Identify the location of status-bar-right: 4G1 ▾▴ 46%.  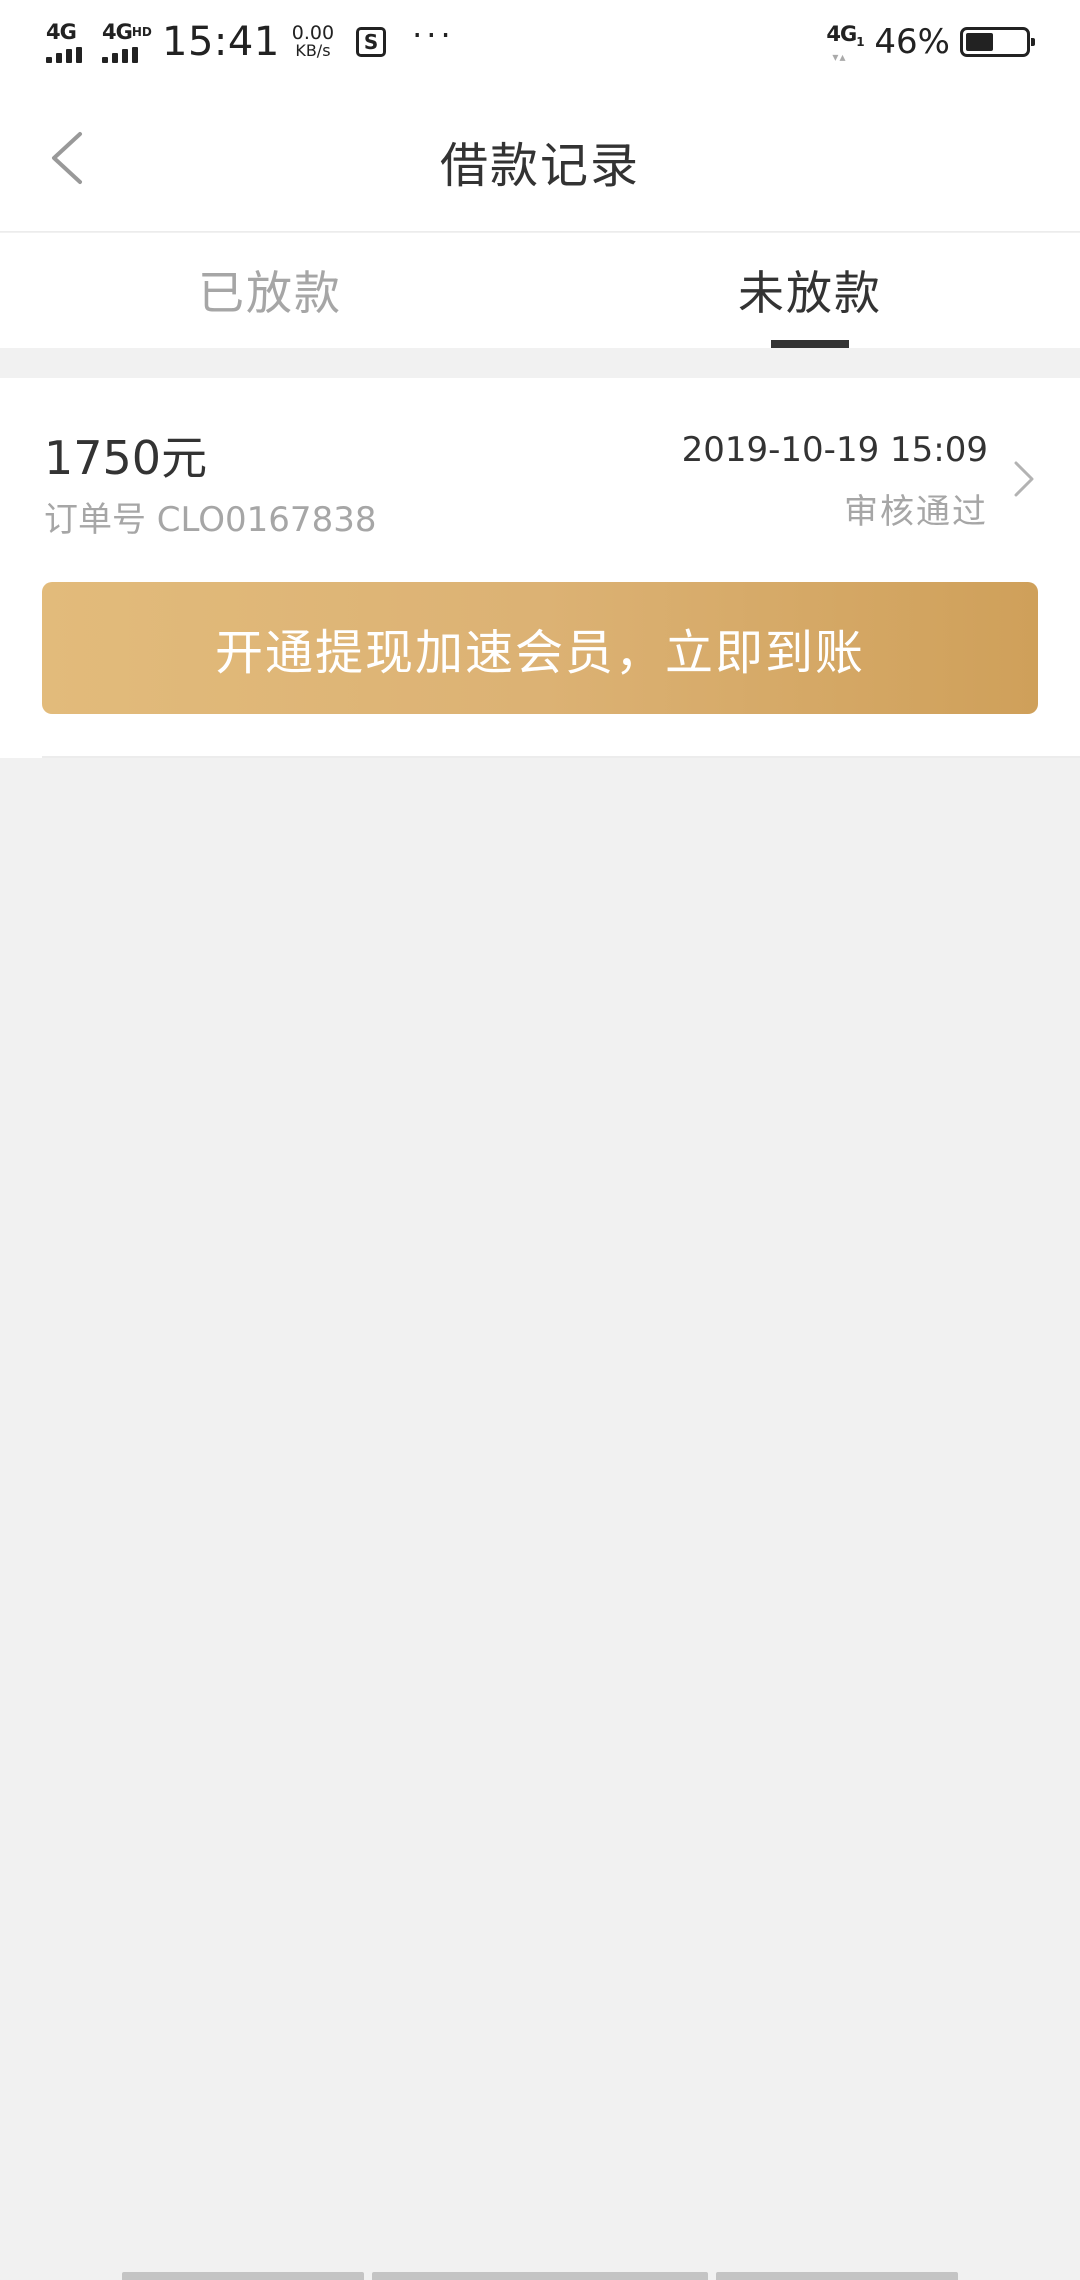
(930, 42).